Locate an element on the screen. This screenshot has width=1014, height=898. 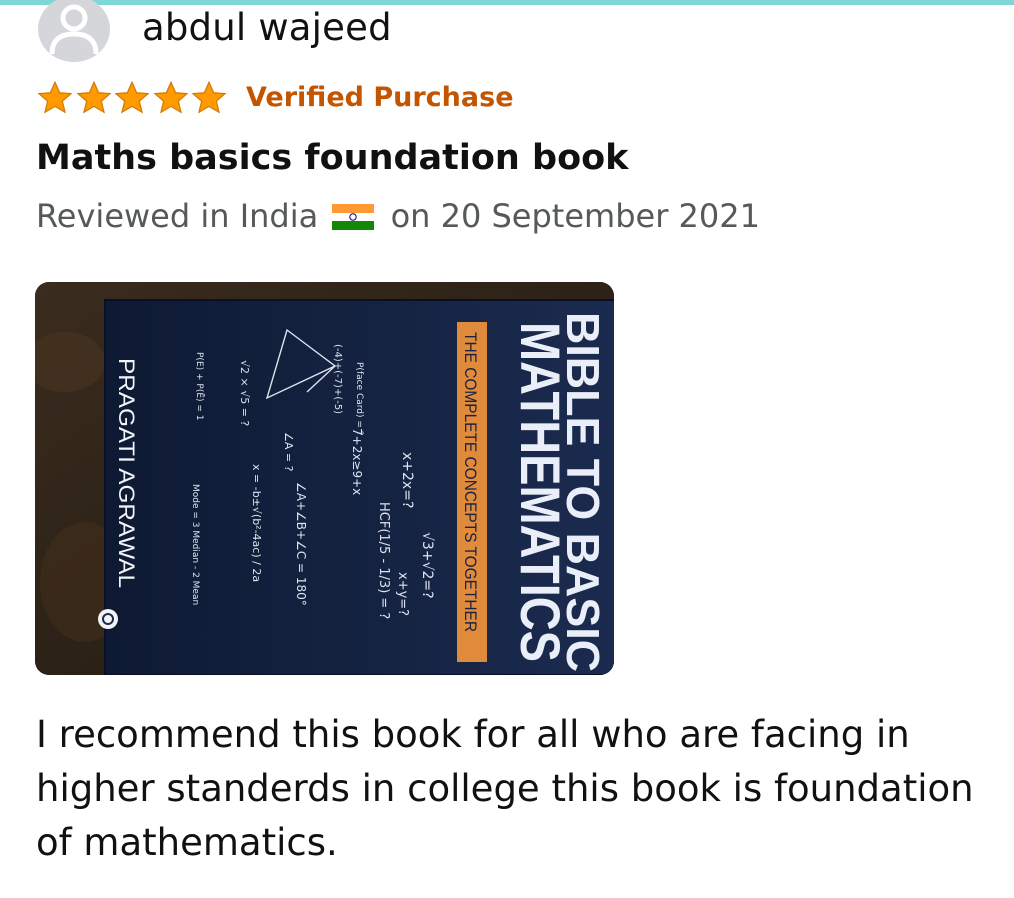
formula: (-4)+(-7)+(-5) is located at coordinates (337, 379).